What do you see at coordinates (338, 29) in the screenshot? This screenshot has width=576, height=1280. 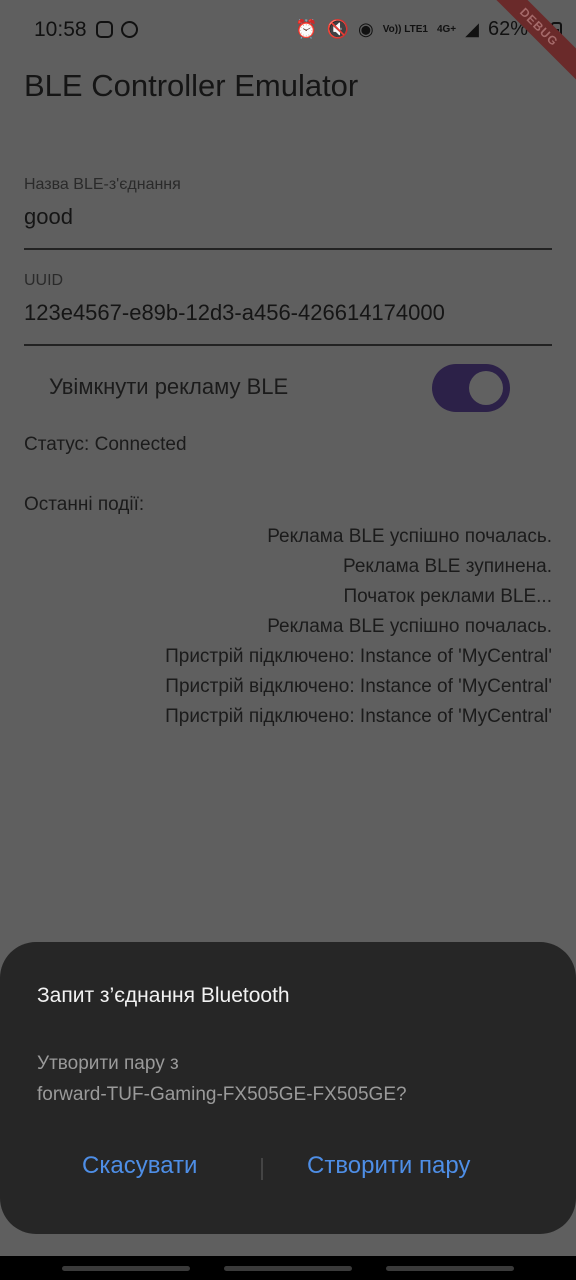 I see `mute-icon: 🔇` at bounding box center [338, 29].